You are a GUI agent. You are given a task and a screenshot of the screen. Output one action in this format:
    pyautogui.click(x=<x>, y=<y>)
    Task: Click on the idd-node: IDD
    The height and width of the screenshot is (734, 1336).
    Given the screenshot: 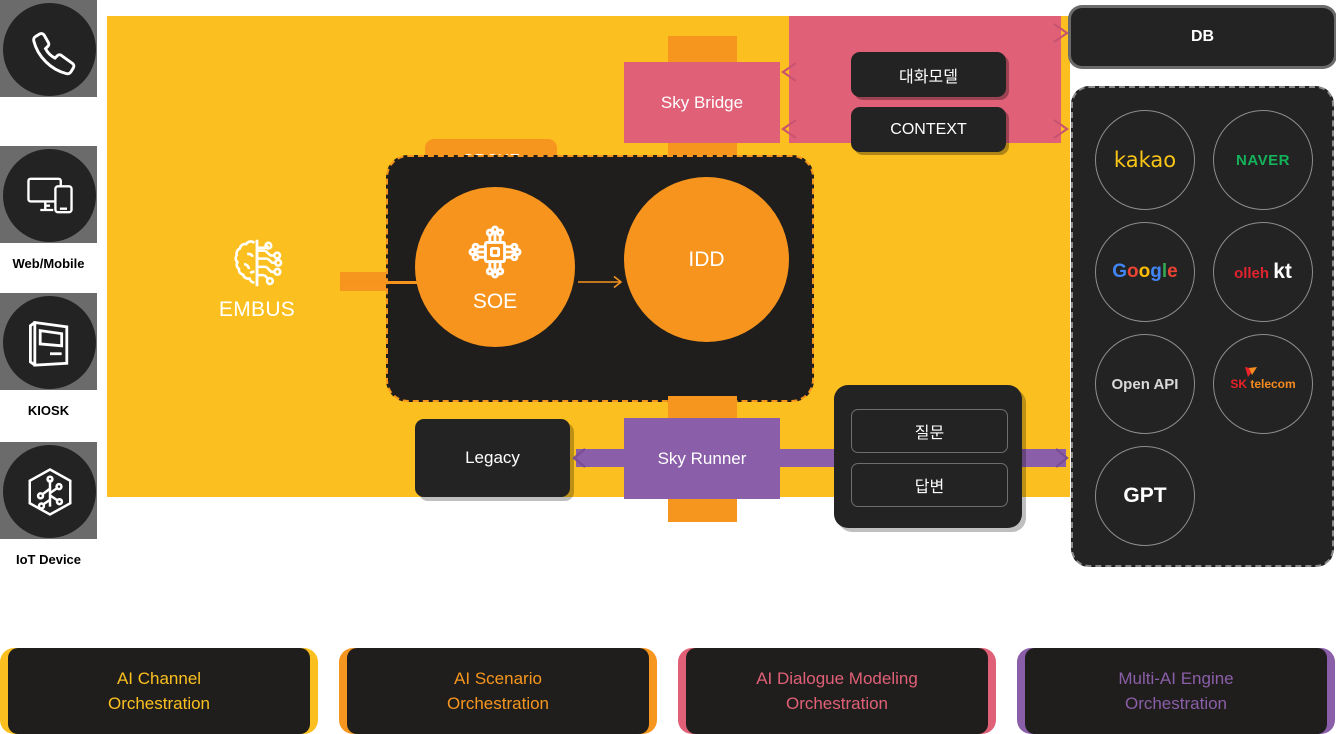 What is the action you would take?
    pyautogui.click(x=706, y=259)
    